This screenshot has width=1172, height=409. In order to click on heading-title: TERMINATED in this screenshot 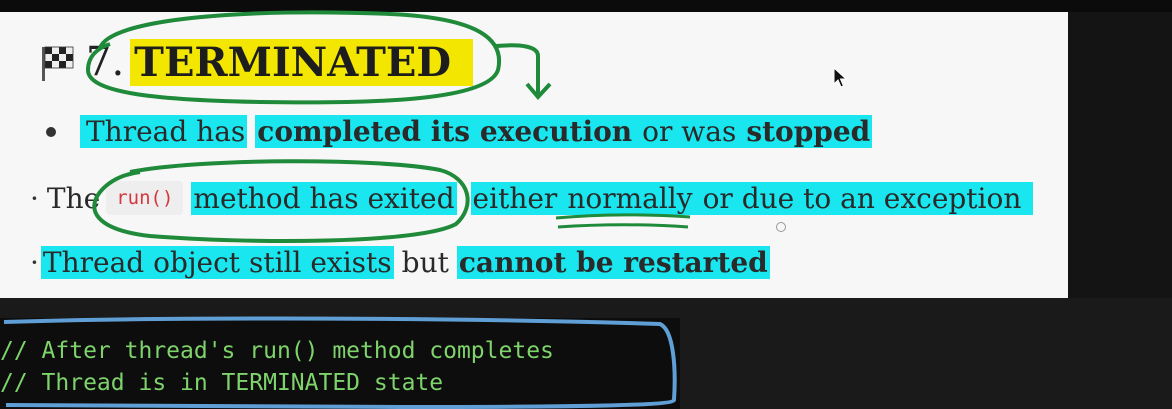, I will do `click(302, 62)`.